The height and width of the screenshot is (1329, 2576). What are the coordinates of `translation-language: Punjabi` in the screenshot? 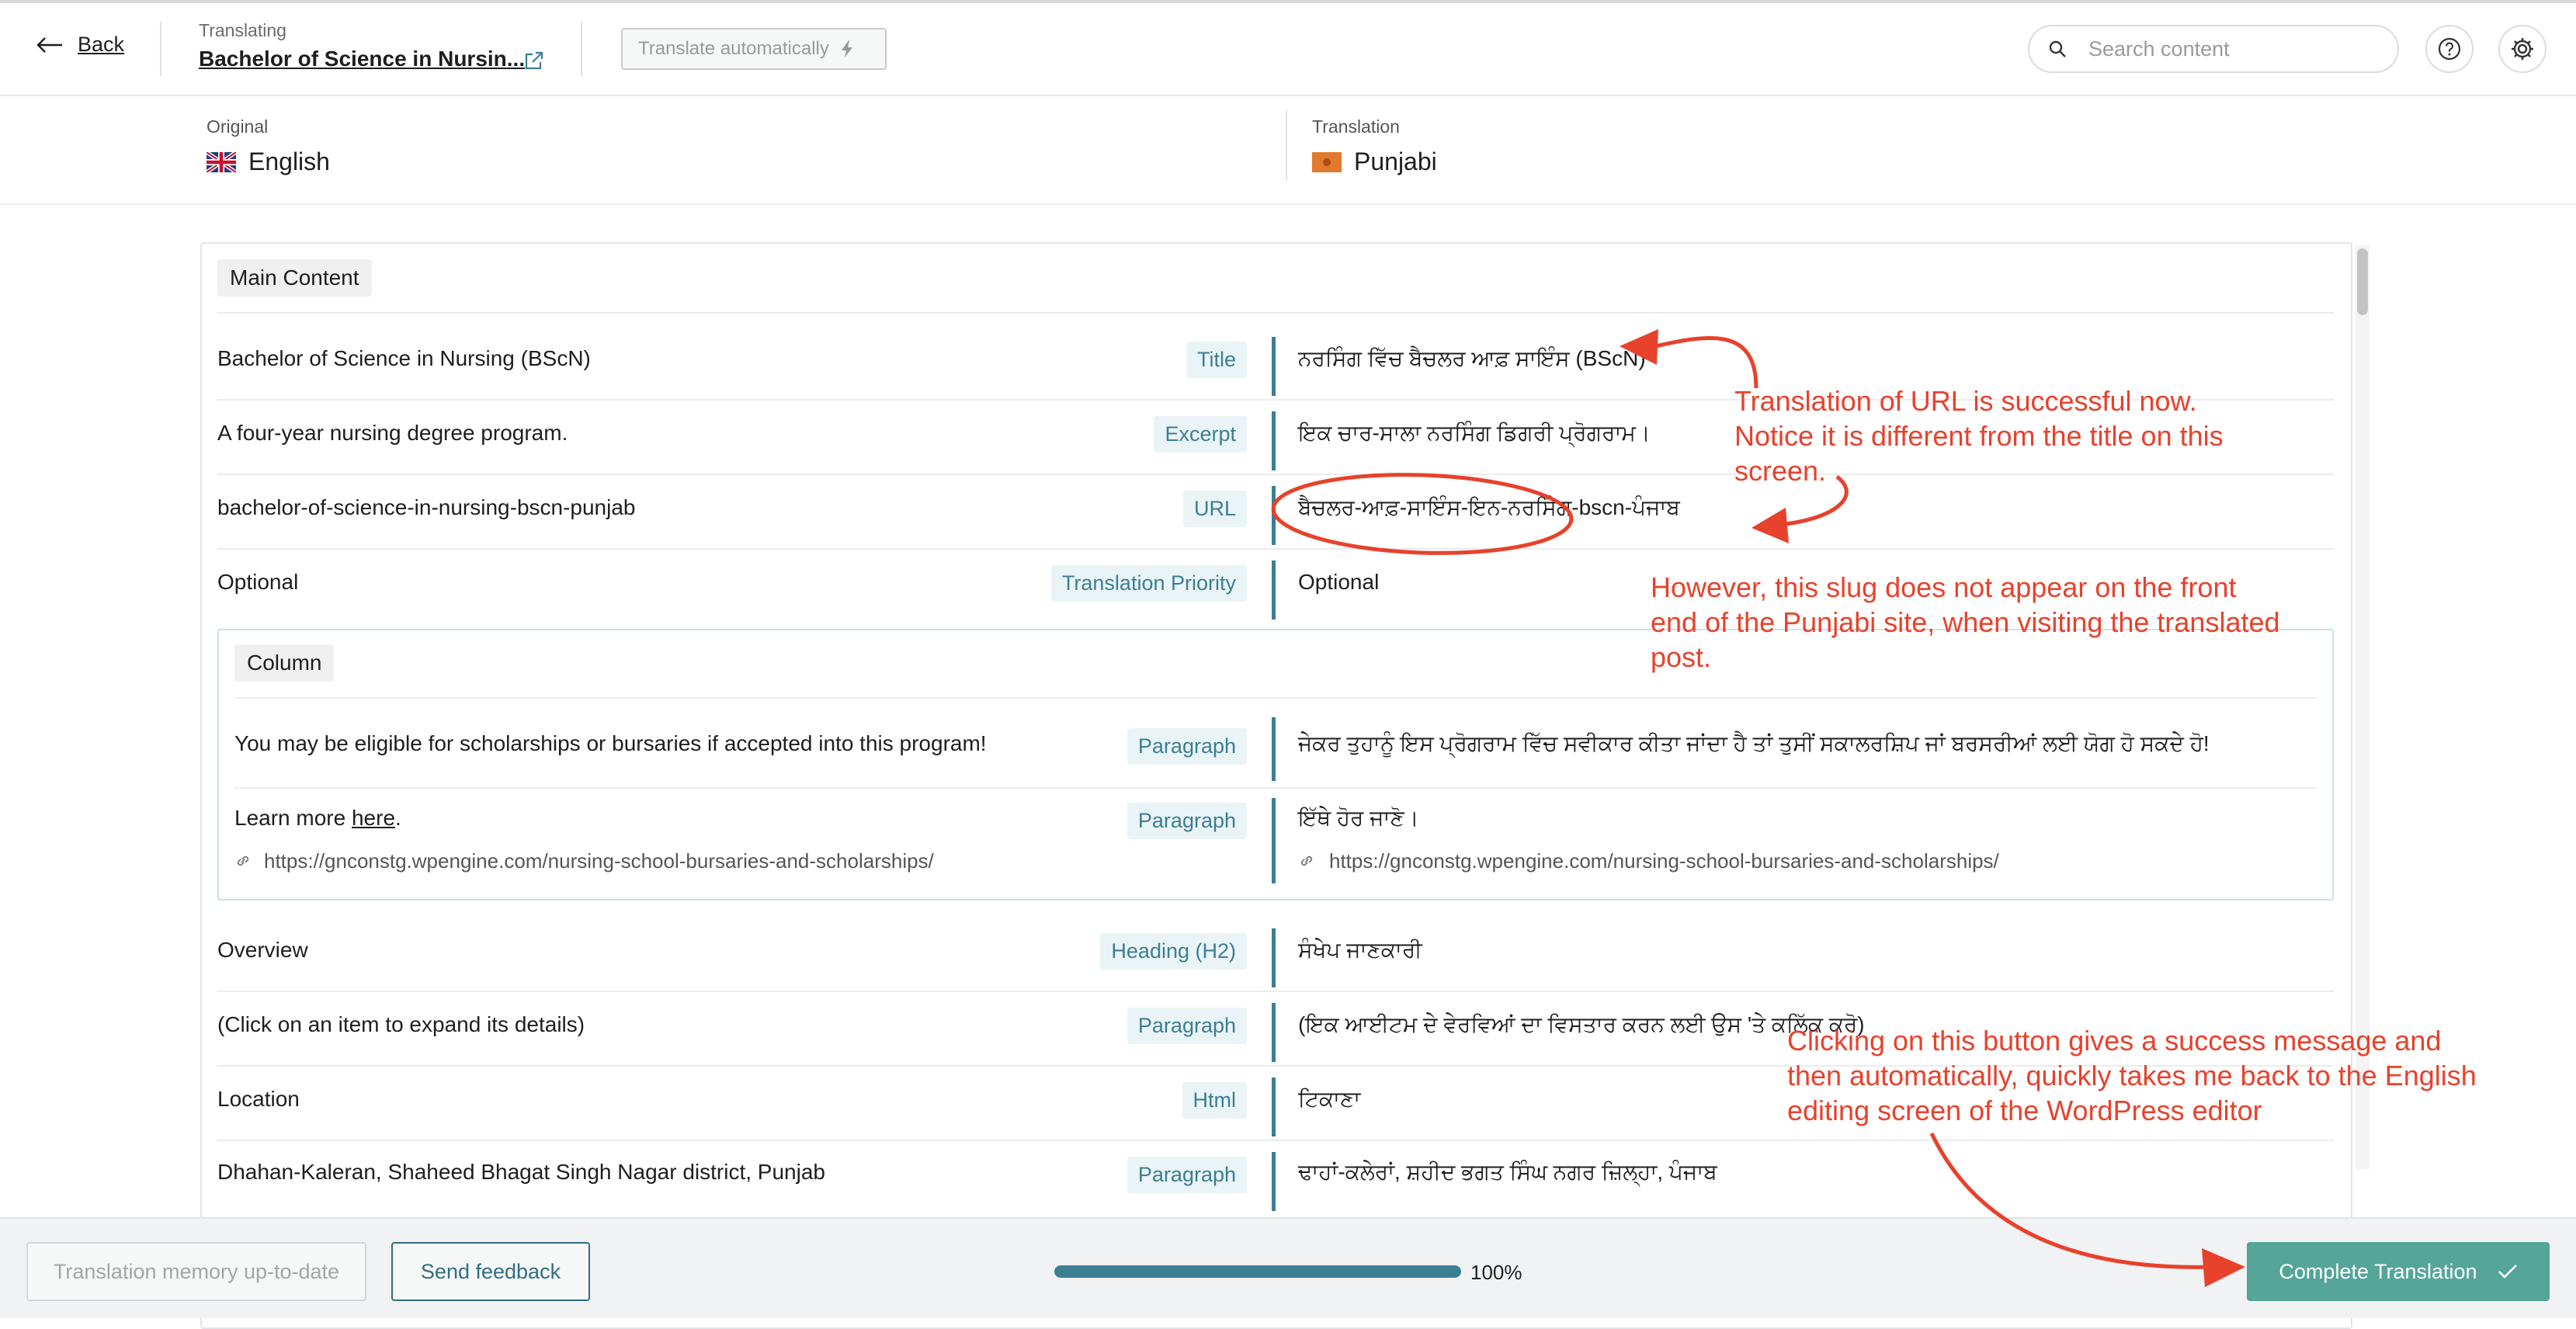 It's located at (1374, 161).